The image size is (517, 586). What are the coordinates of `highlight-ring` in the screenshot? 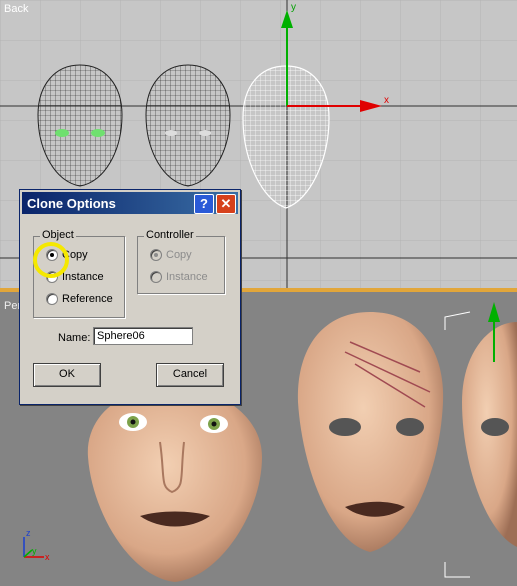 It's located at (51, 260).